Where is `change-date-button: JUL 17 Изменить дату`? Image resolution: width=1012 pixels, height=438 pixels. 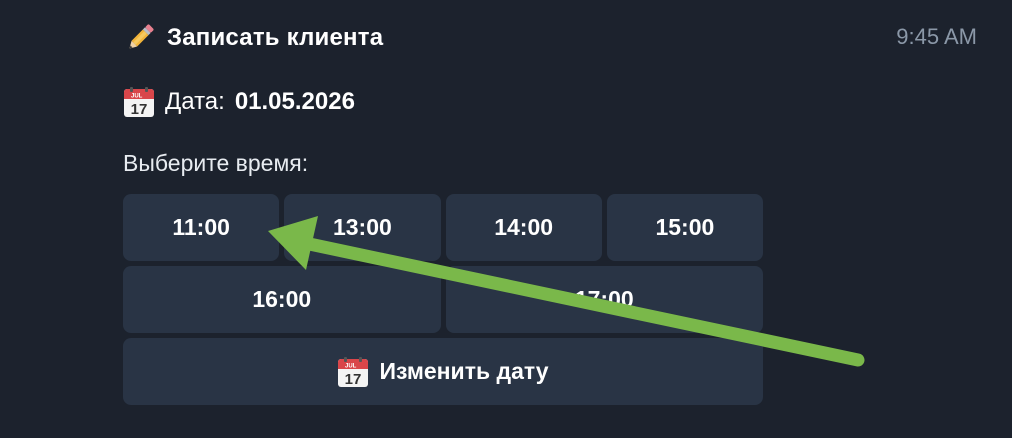 change-date-button: JUL 17 Изменить дату is located at coordinates (443, 371).